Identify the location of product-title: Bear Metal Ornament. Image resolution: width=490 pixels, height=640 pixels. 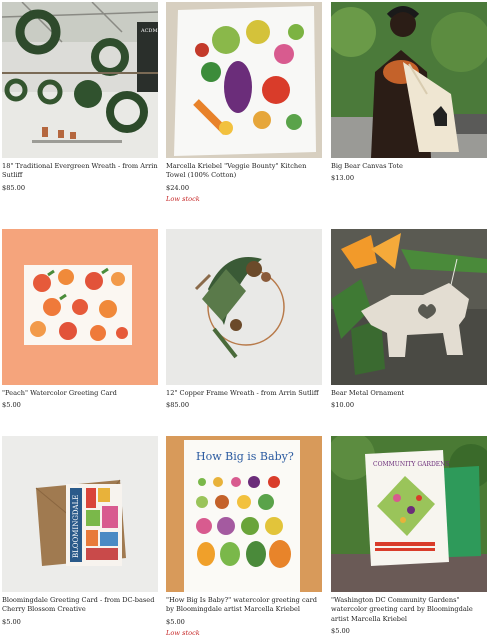
(409, 393).